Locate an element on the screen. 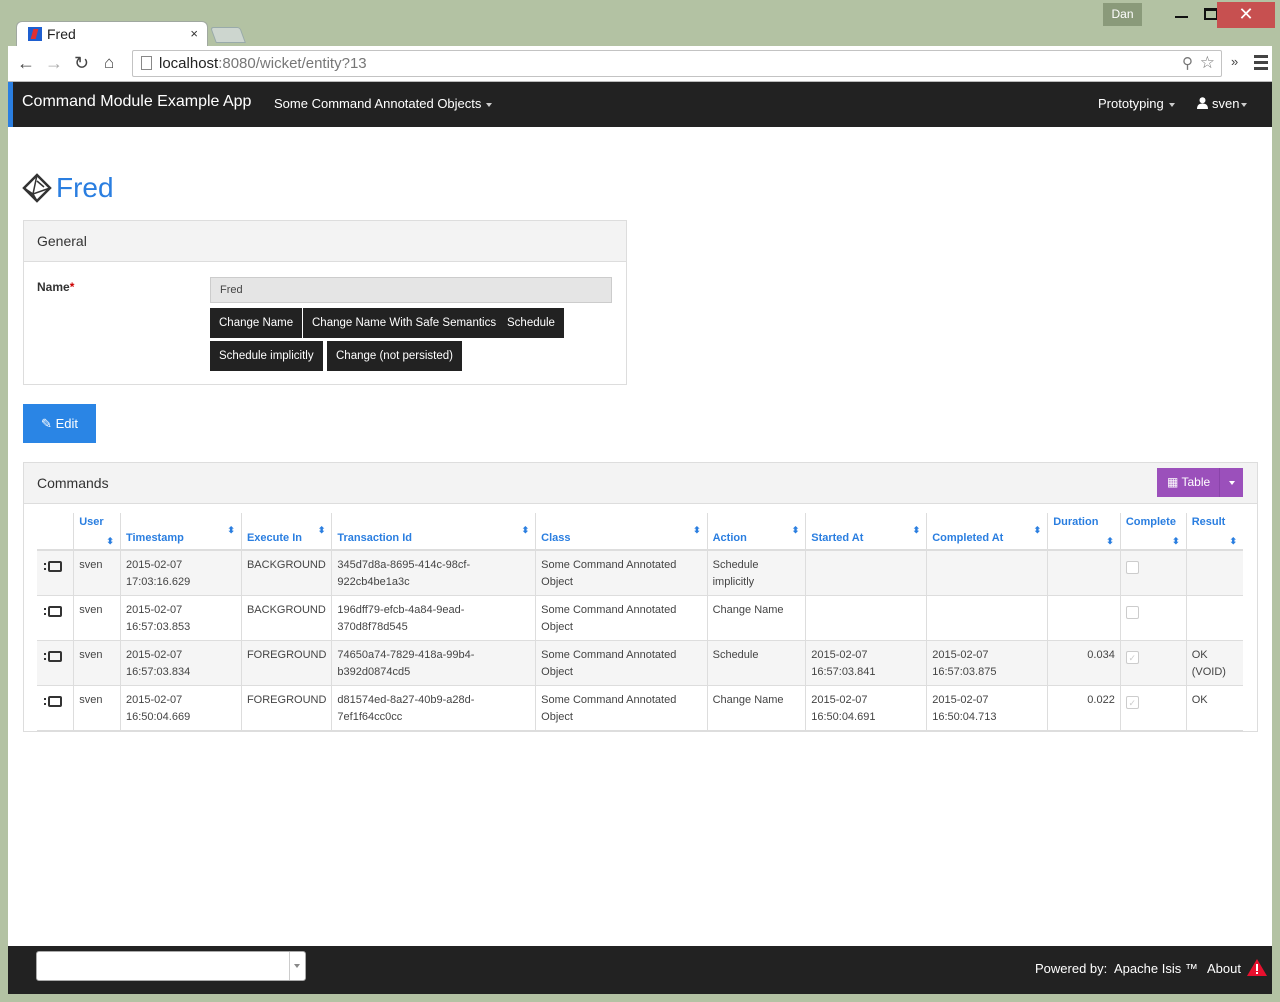 The image size is (1280, 1002). execute-in-text: FOREGROUND is located at coordinates (286, 700).